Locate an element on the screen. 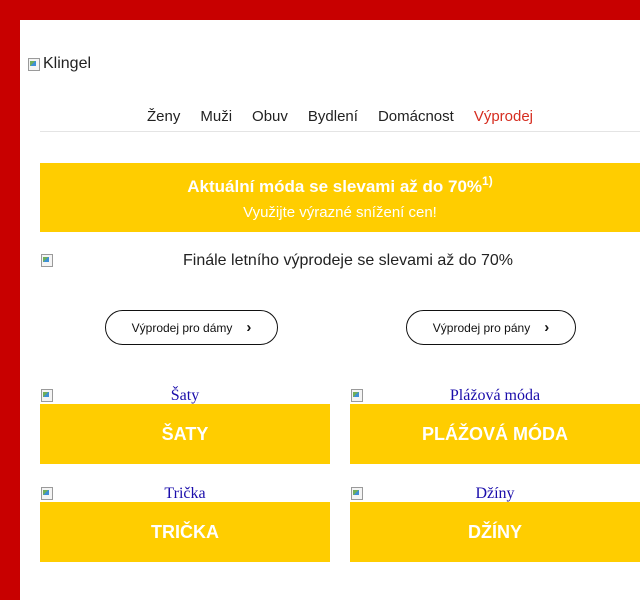 The image size is (640, 600). tile-label: DŽÍNY is located at coordinates (495, 532).